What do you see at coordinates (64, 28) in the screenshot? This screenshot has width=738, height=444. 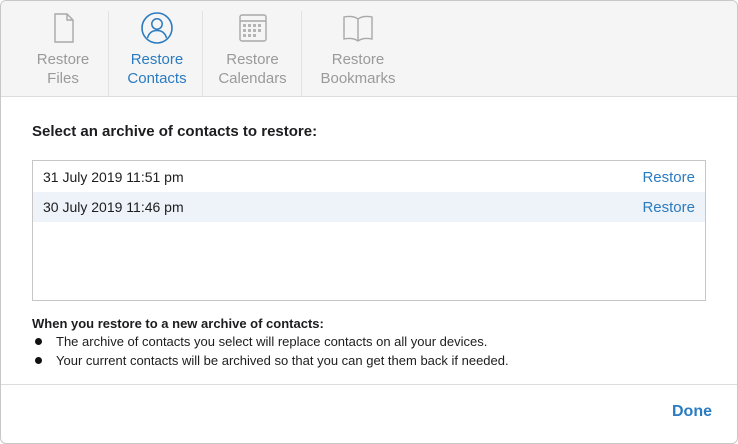 I see `document-icon` at bounding box center [64, 28].